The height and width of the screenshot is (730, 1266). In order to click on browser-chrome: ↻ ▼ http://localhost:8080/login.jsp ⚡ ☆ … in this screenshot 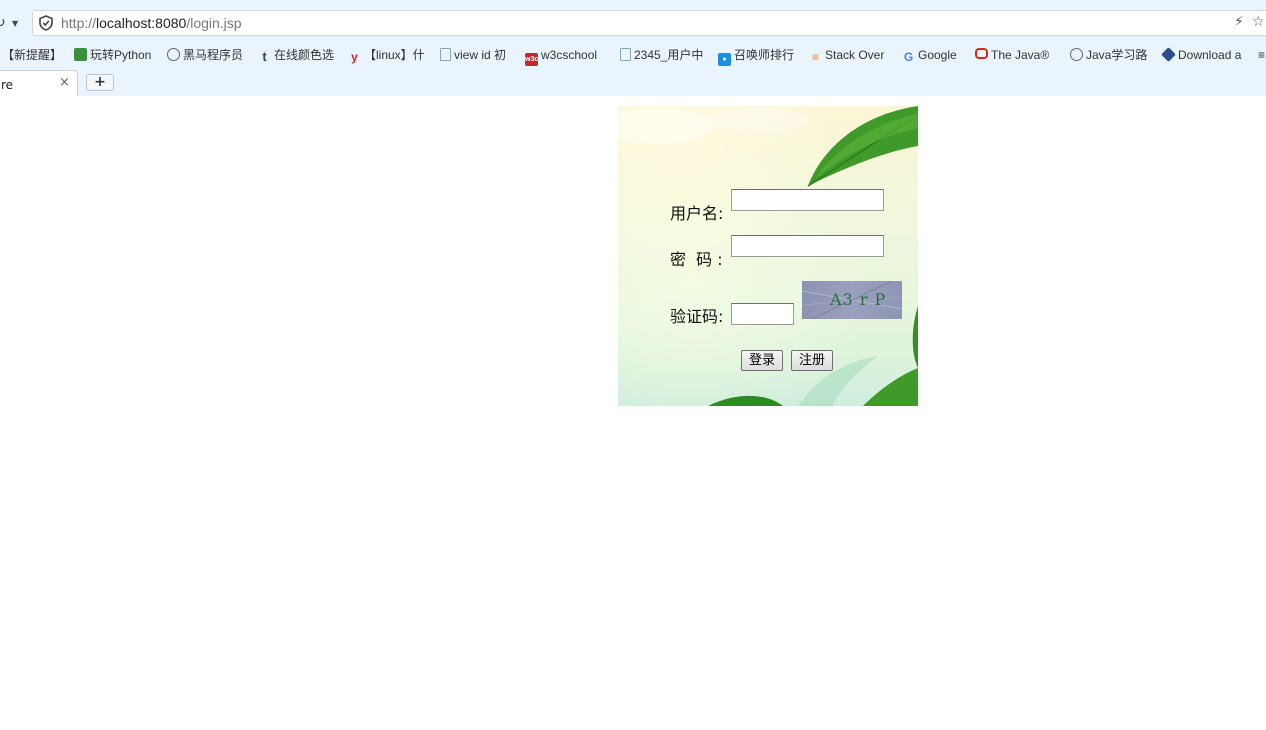, I will do `click(633, 48)`.